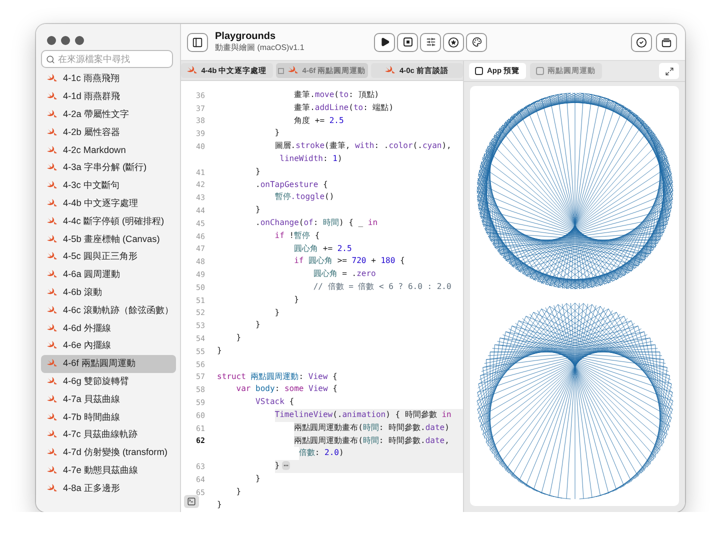  What do you see at coordinates (108, 363) in the screenshot?
I see `sidebar-item: 4-6f 兩點圓周運動` at bounding box center [108, 363].